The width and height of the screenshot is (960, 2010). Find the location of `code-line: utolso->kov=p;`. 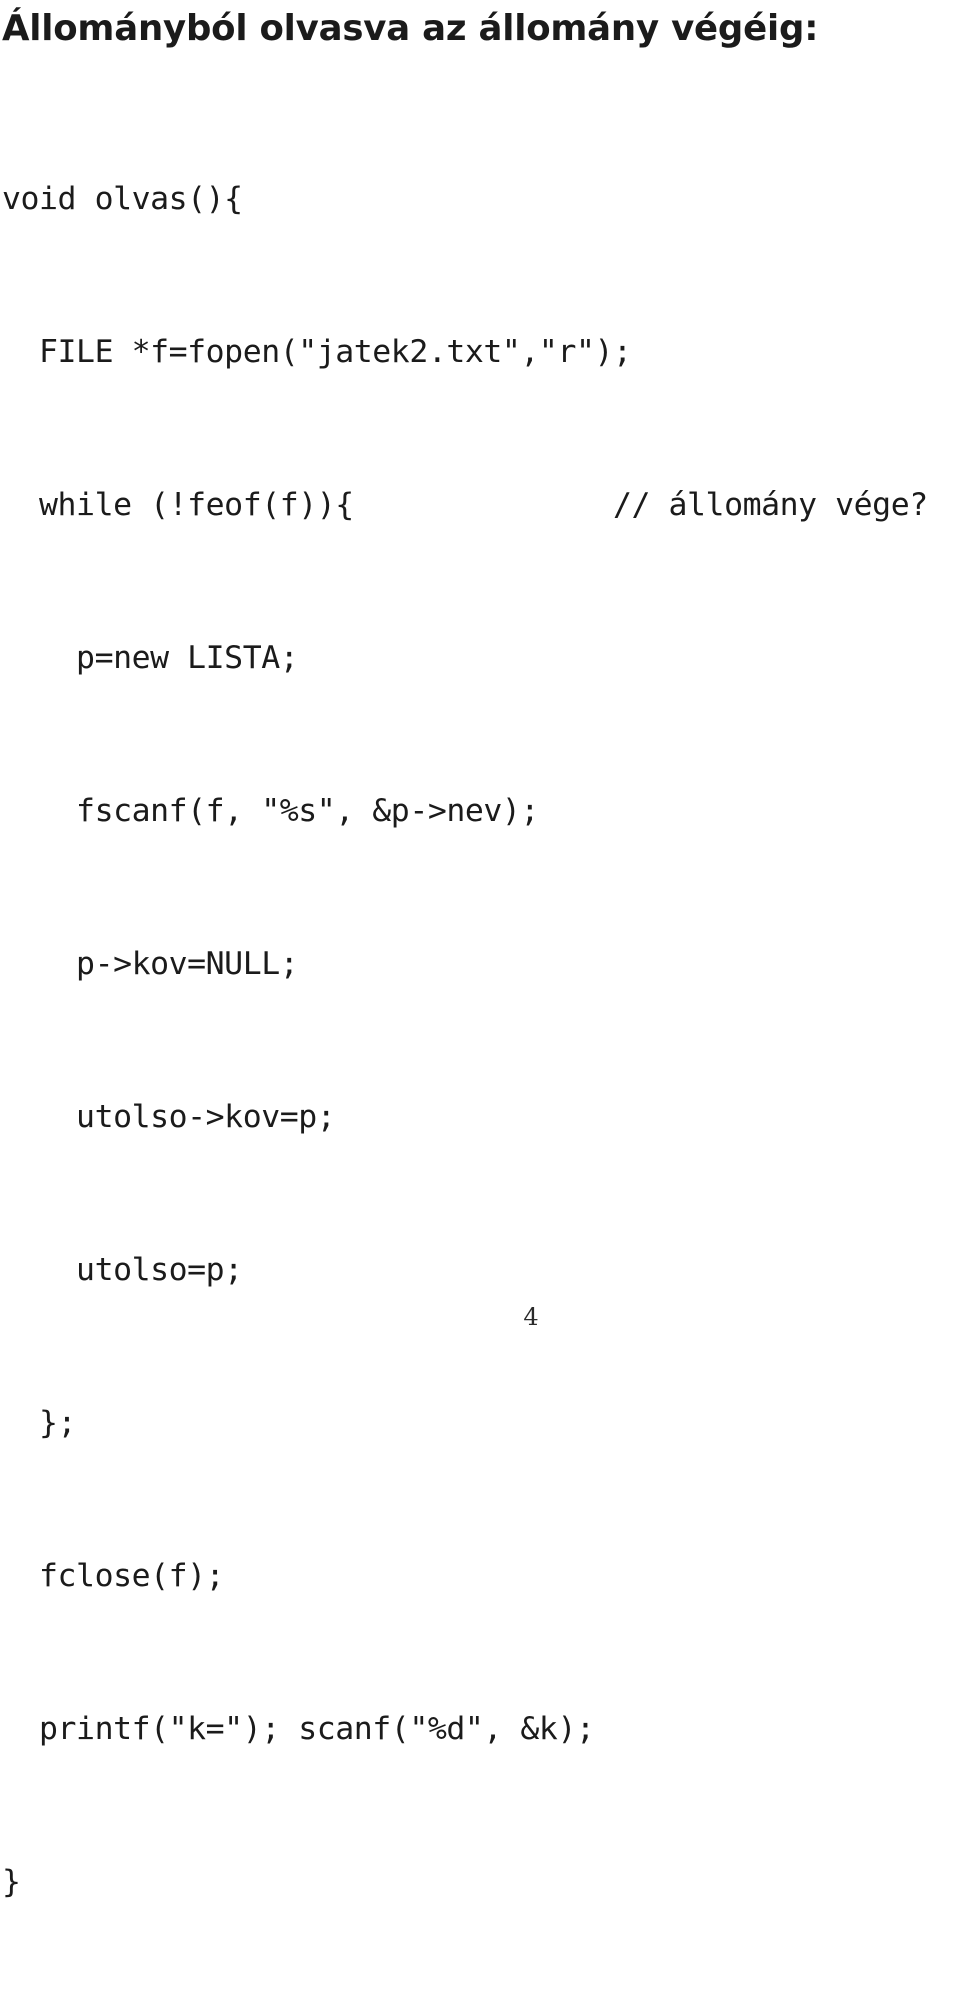

code-line: utolso->kov=p; is located at coordinates (169, 1117).